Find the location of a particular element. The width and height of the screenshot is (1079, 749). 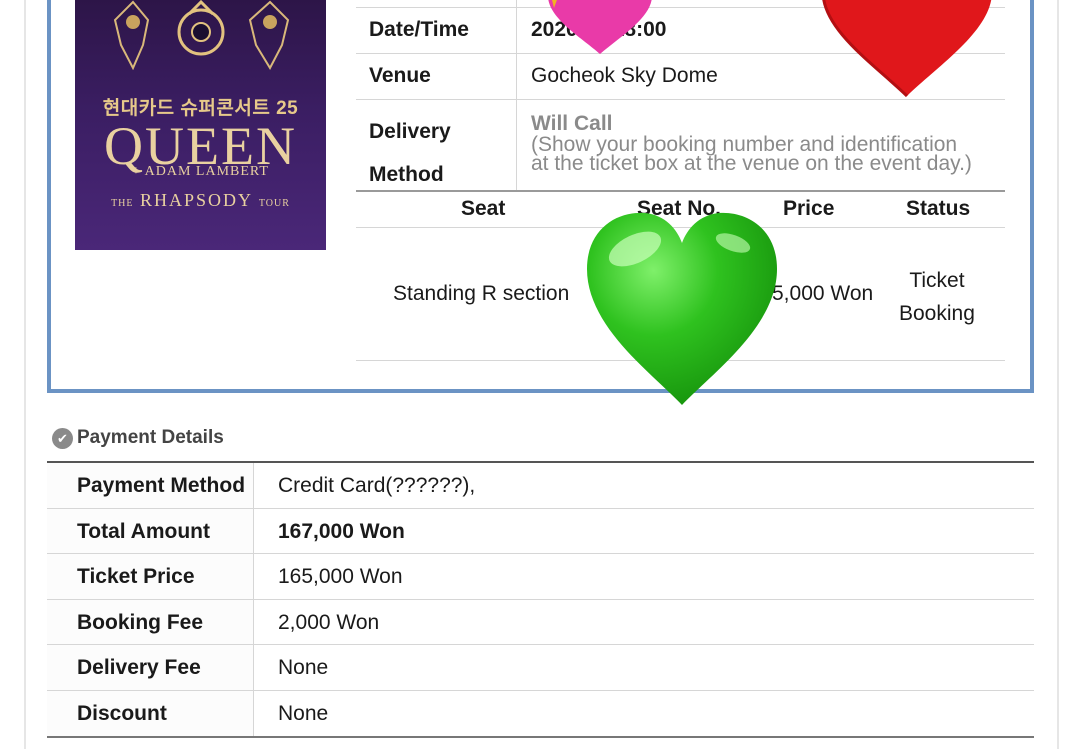

table-row: Total Amount 167,000 Won is located at coordinates (540, 531).